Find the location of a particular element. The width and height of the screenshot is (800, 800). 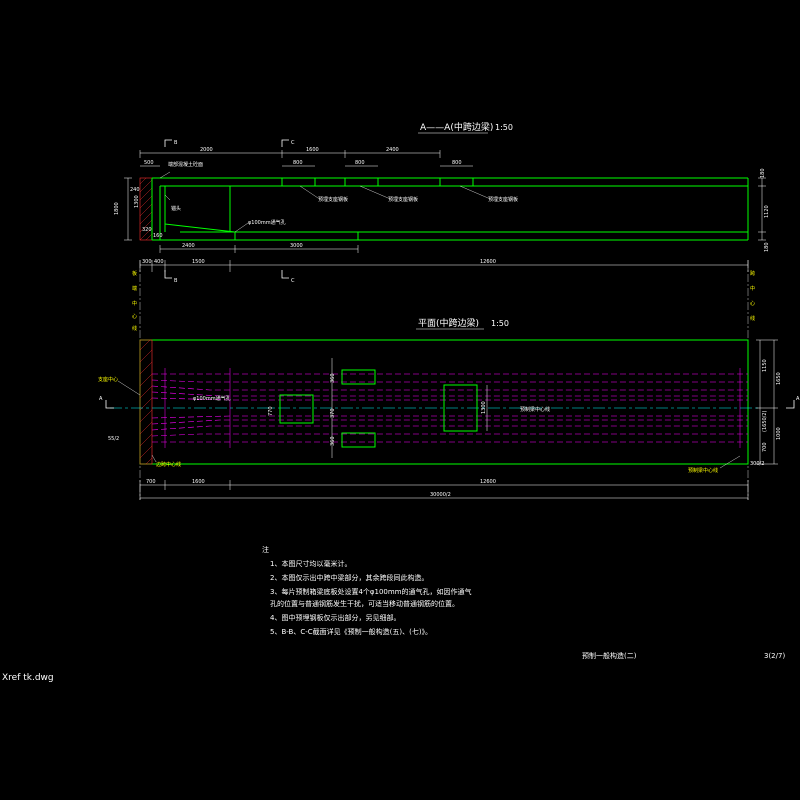

right-dim-3: 180 is located at coordinates (767, 247).